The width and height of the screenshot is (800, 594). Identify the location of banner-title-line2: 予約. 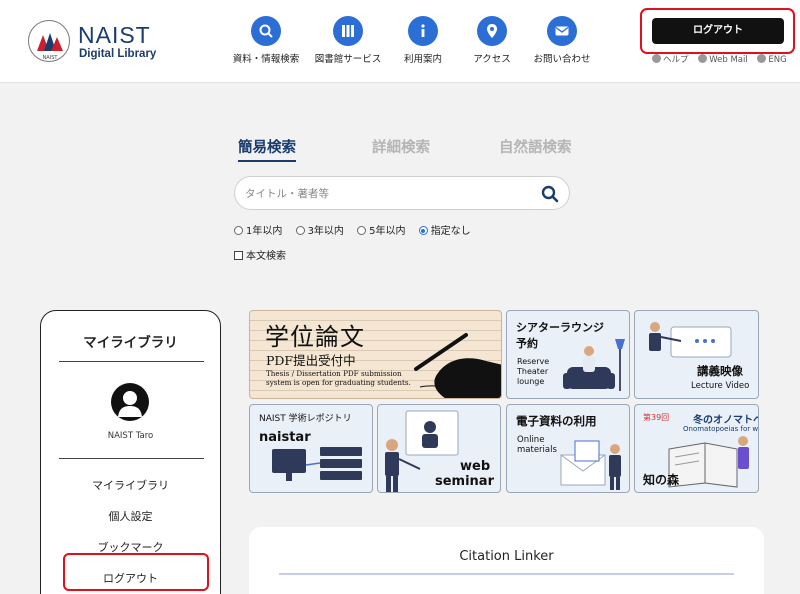
(527, 343).